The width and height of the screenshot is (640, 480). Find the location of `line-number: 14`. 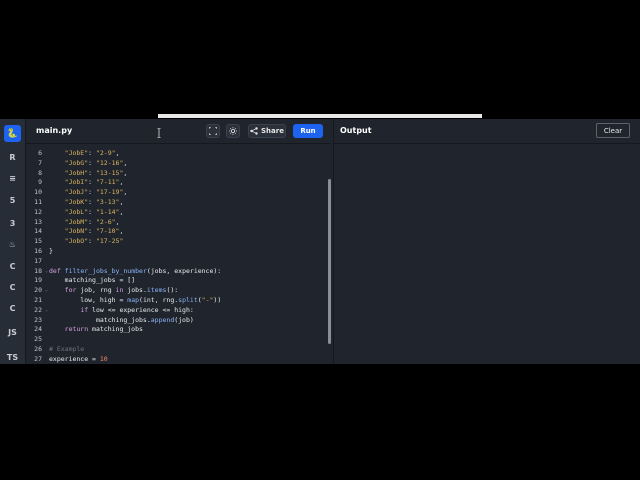

line-number: 14 is located at coordinates (38, 231).